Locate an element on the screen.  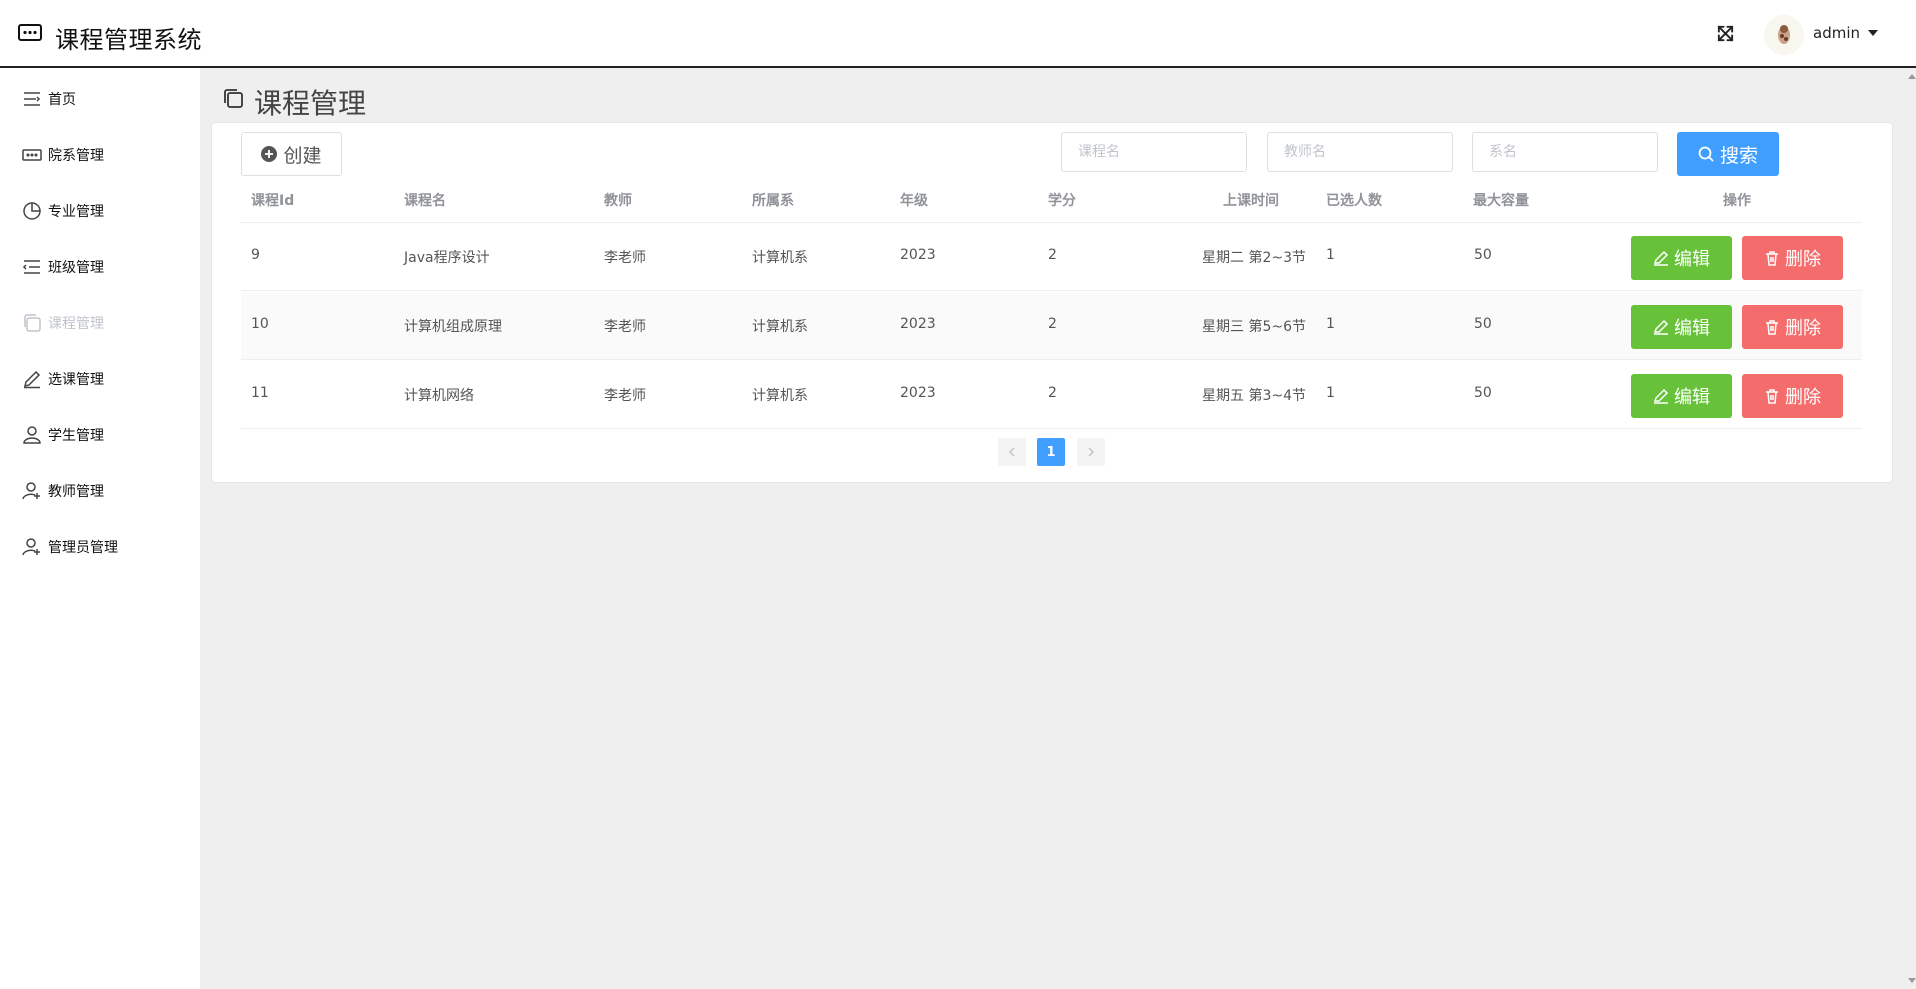
cell-id: 9 is located at coordinates (255, 255).